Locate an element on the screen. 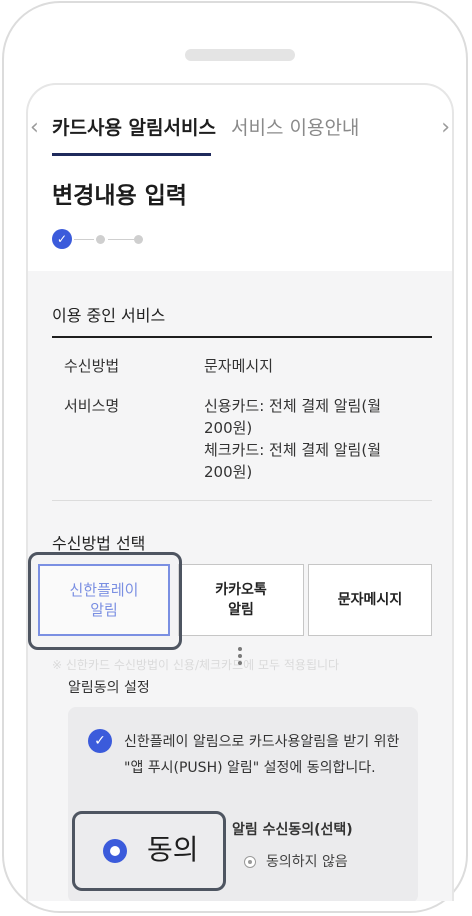 The height and width of the screenshot is (916, 472). service-name-check: 체크카드: 전체 결제 알림(월 200원) is located at coordinates (293, 461).